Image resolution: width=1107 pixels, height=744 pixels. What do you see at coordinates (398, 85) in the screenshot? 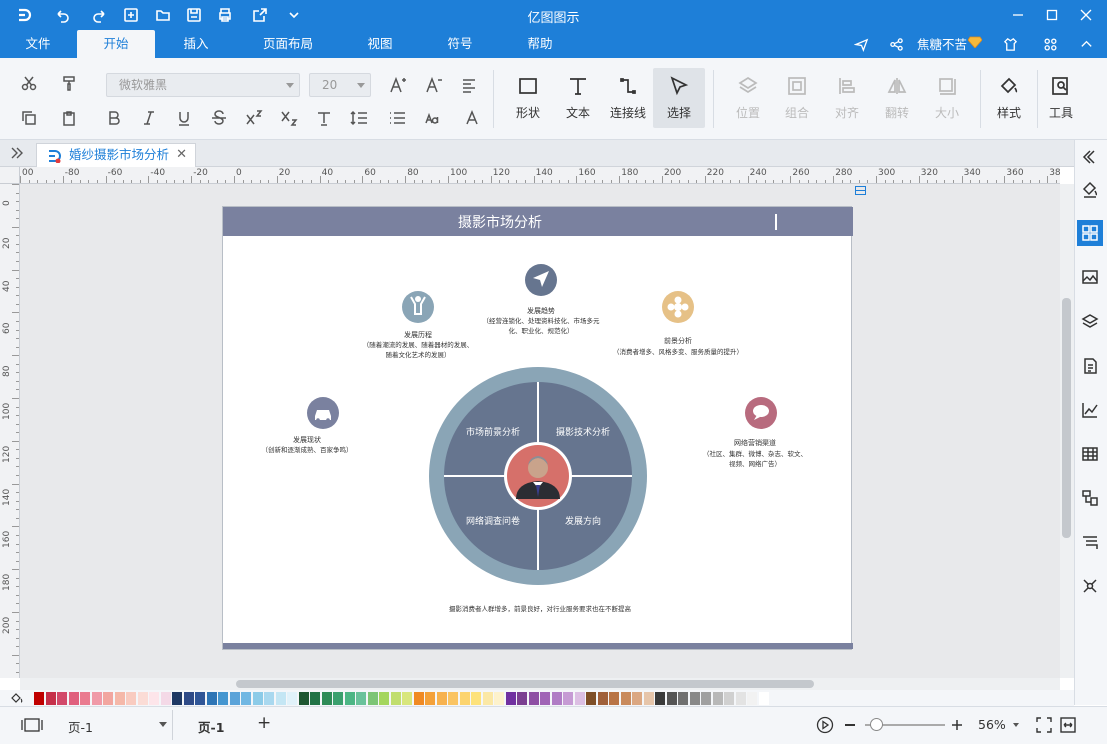
I see `increase-font-icon` at bounding box center [398, 85].